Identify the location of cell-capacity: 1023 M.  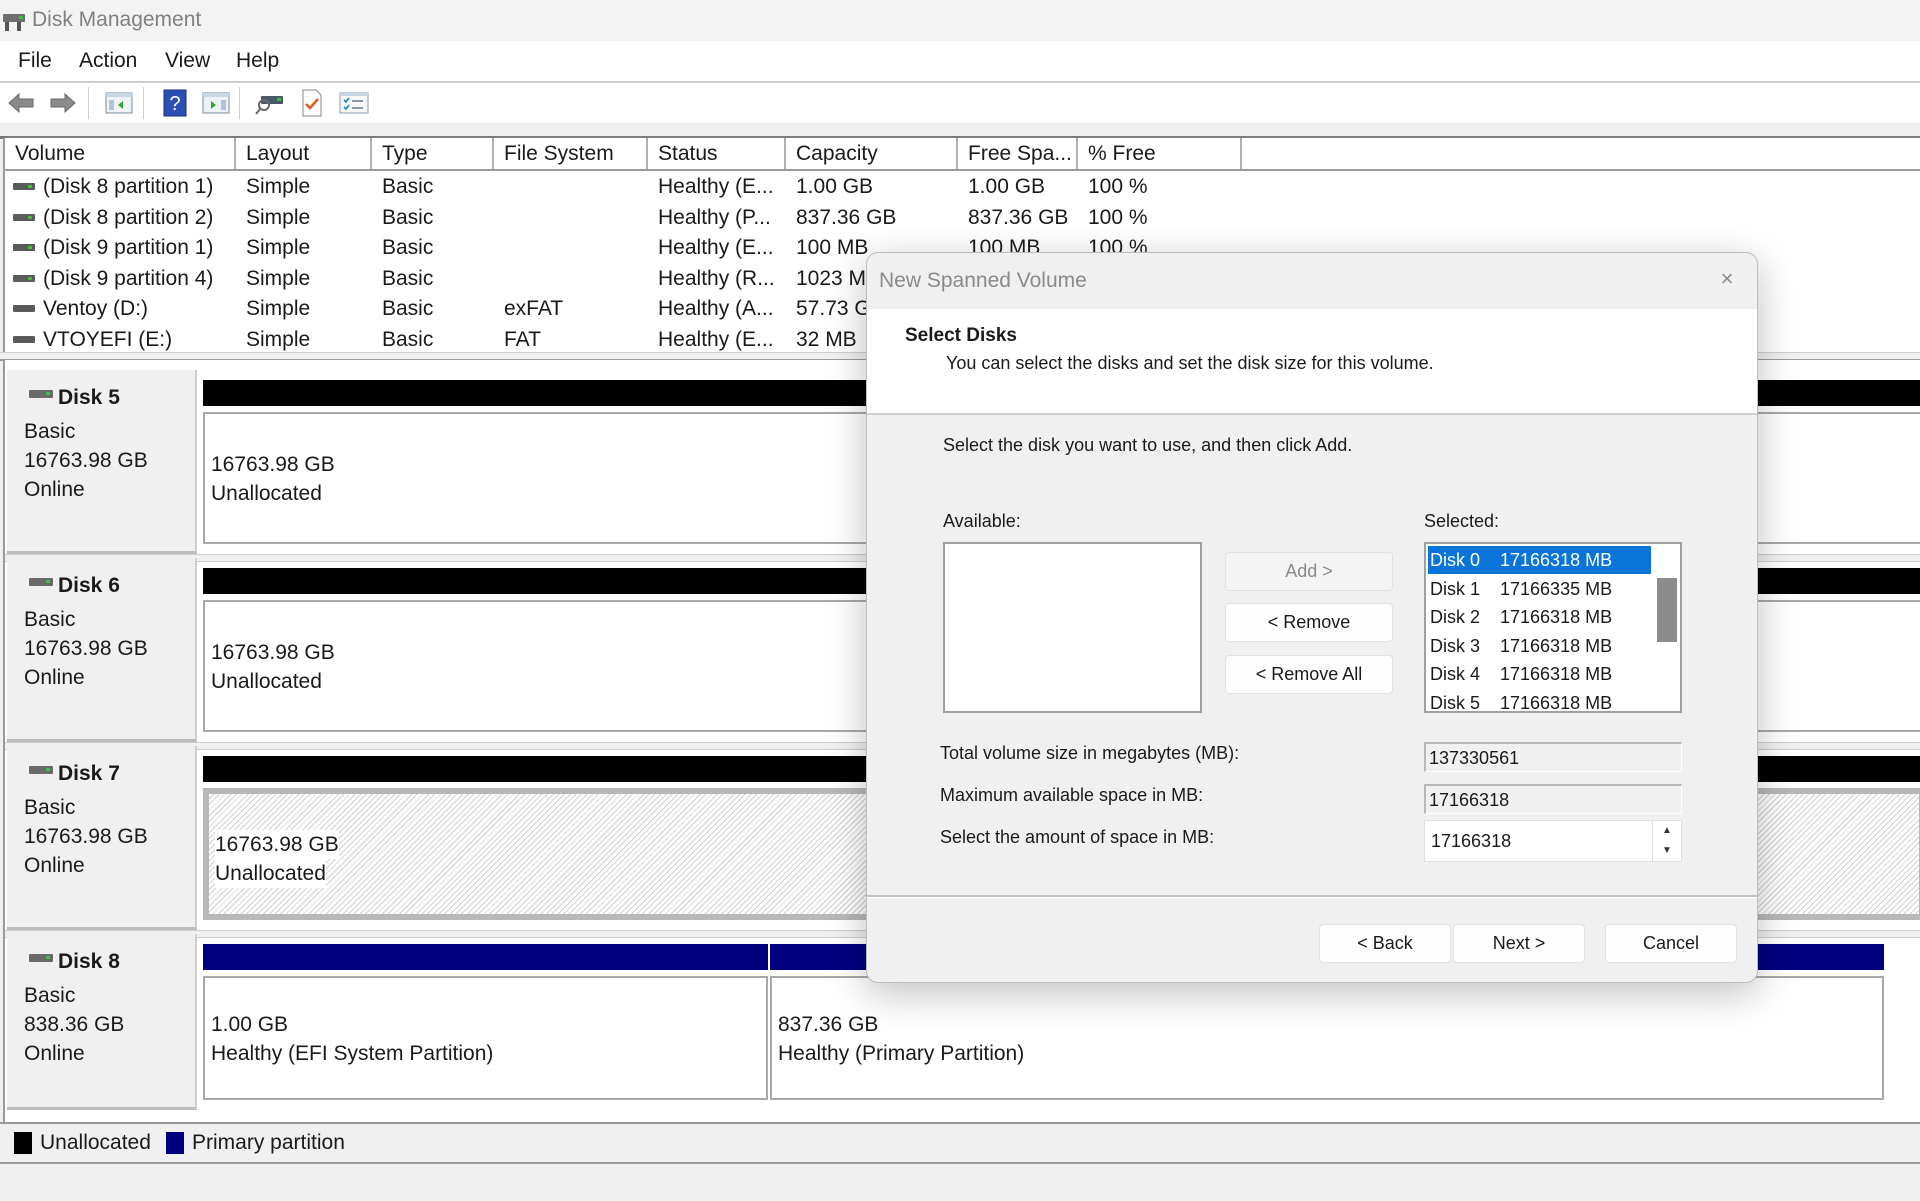
(831, 278).